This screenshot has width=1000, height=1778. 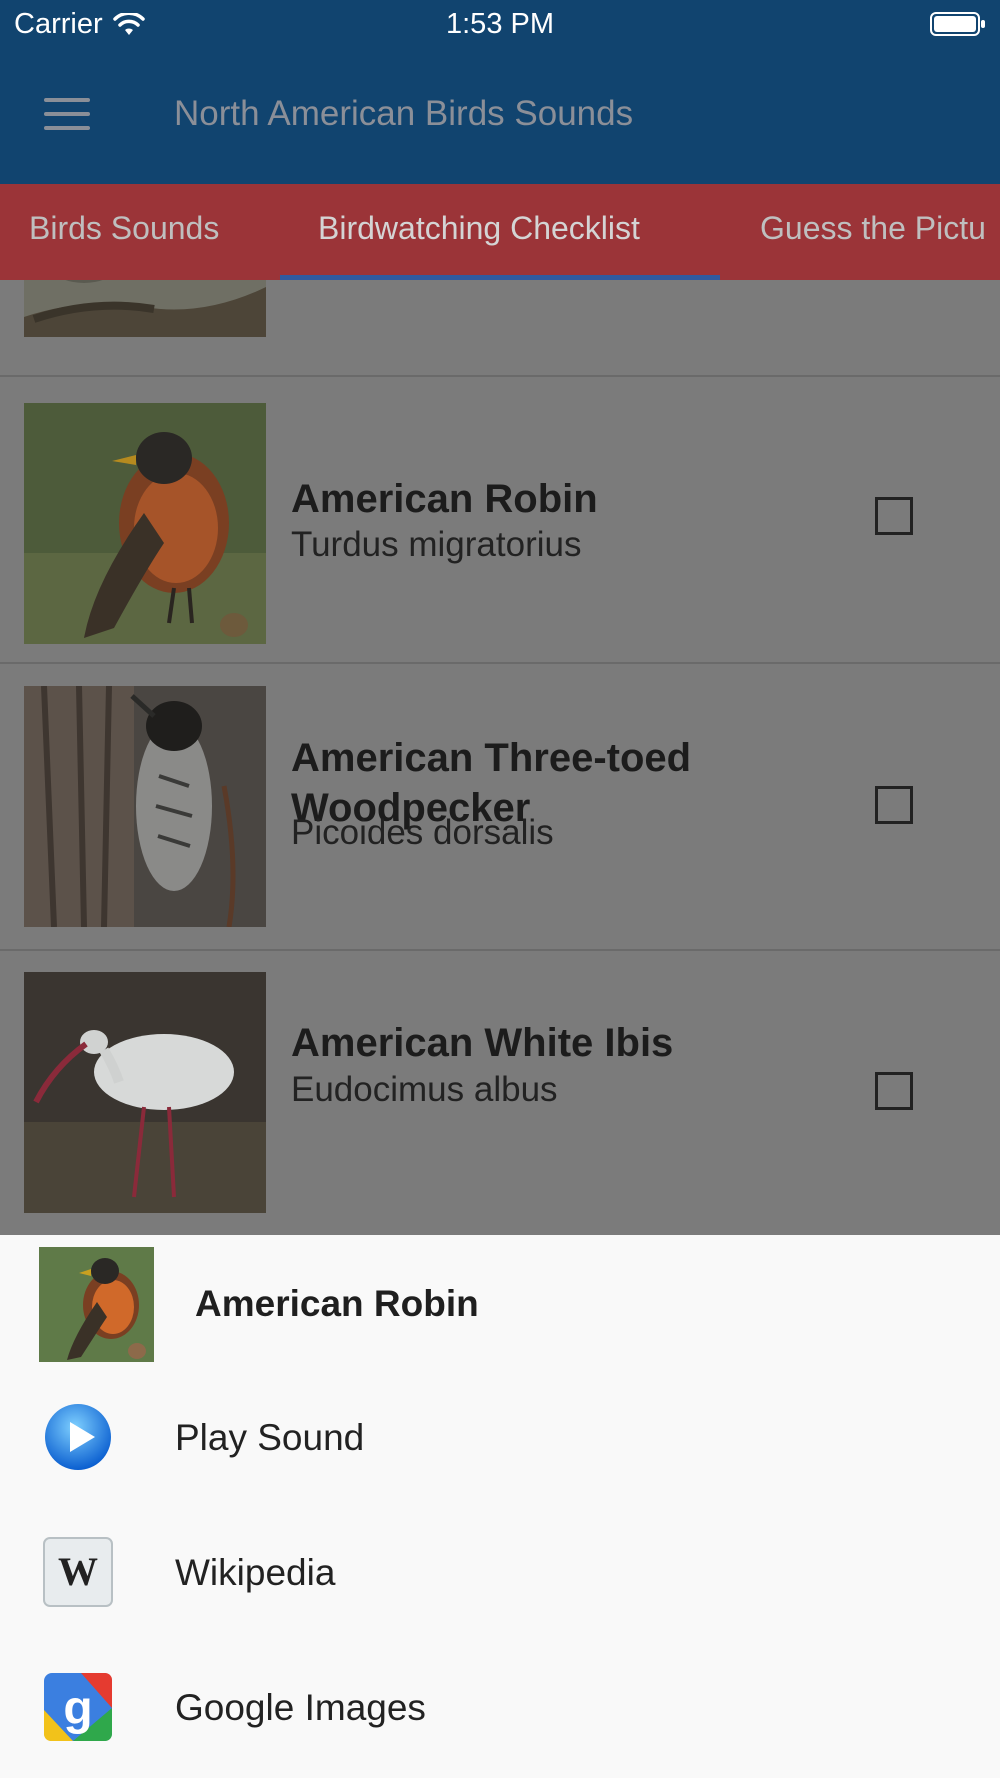 I want to click on play-sound-action: Play Sound, so click(x=500, y=1437).